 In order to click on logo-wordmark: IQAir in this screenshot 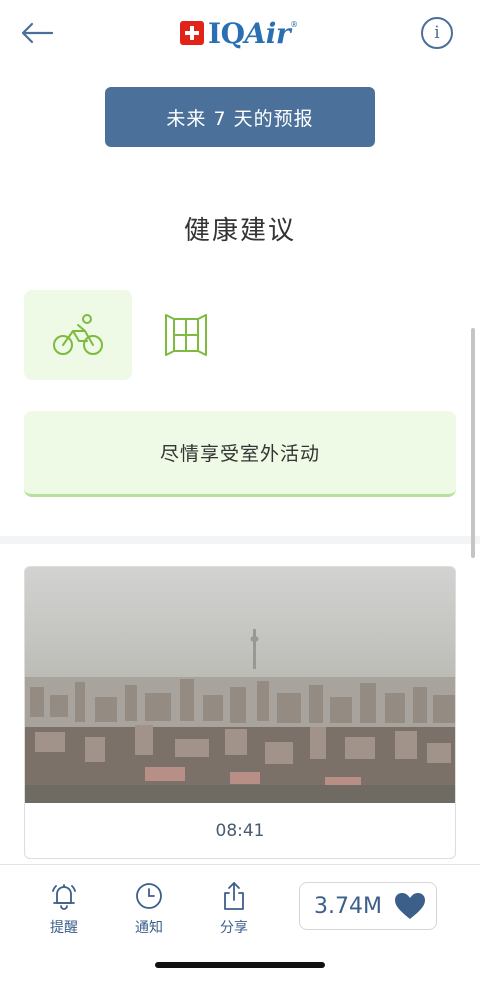, I will do `click(249, 33)`.